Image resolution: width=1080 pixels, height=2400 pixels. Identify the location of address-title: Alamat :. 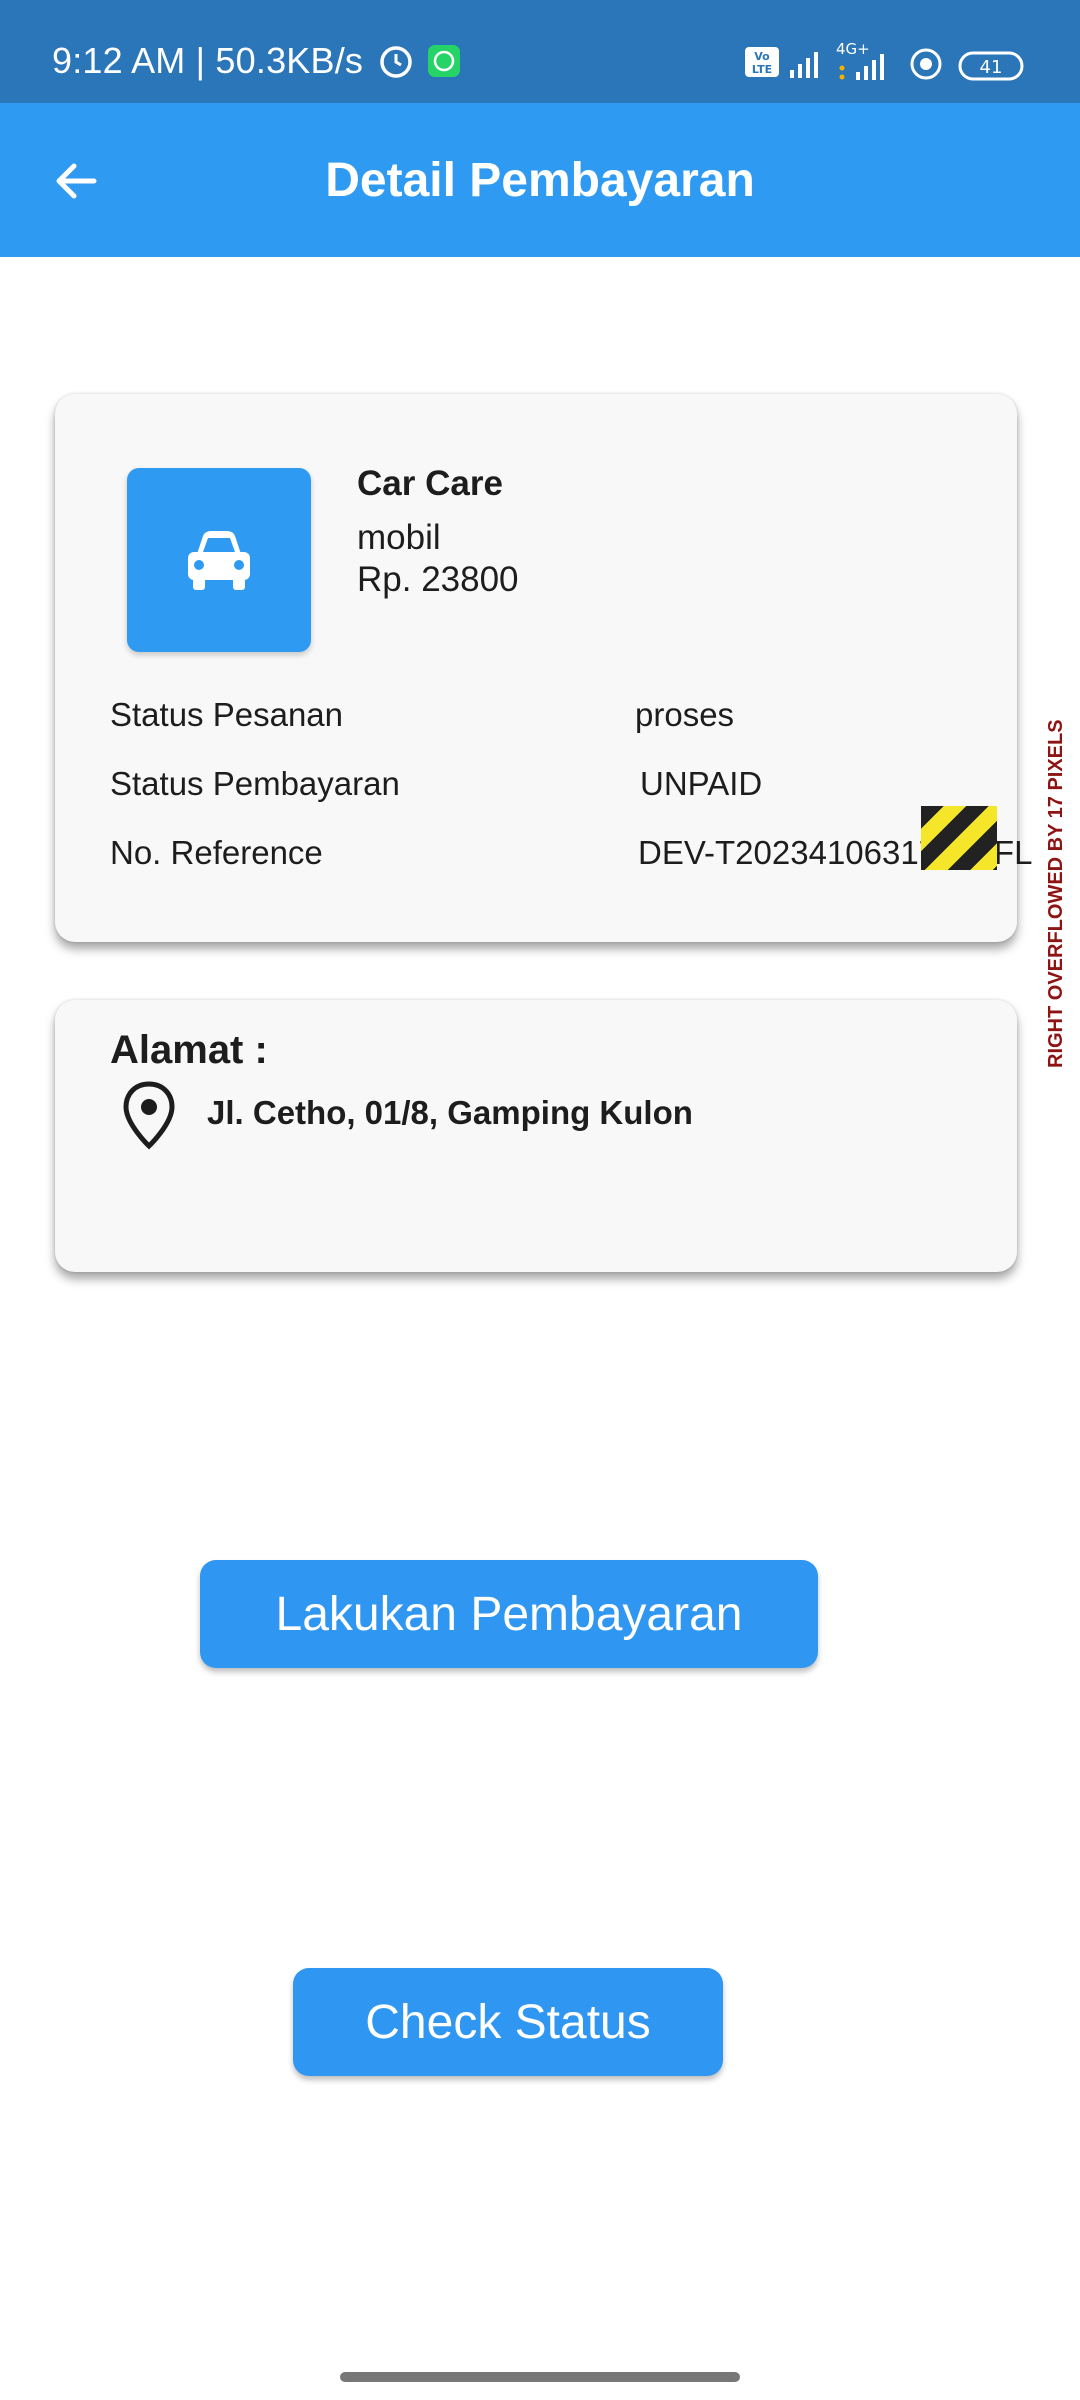
(189, 1050).